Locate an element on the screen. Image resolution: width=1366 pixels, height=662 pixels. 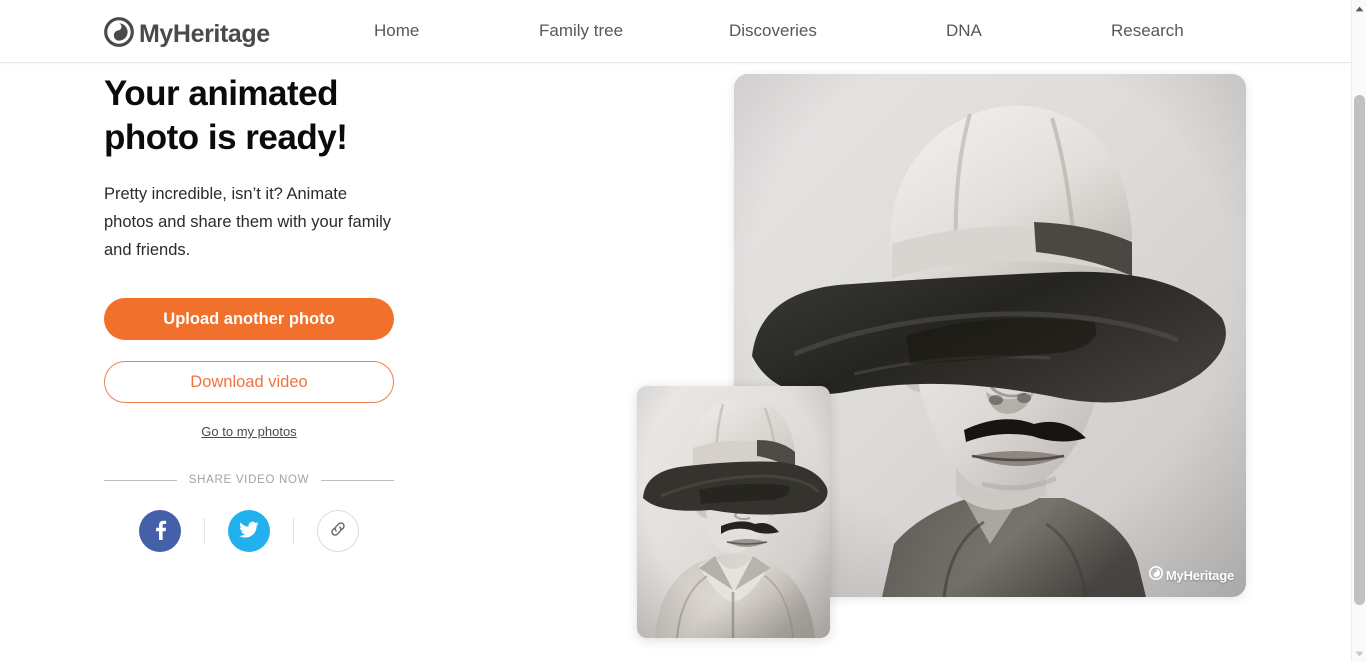
goto-photos-row: Go to my photos is located at coordinates (249, 432).